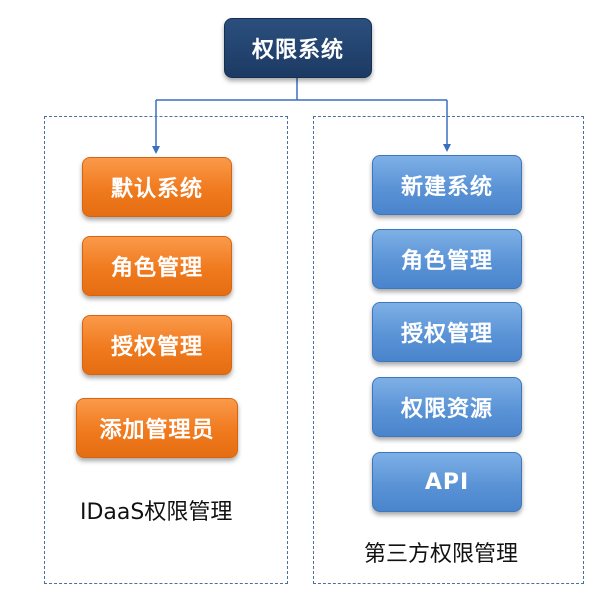 This screenshot has width=592, height=601. What do you see at coordinates (156, 189) in the screenshot?
I see `left-node-default-system-label: 默认系统` at bounding box center [156, 189].